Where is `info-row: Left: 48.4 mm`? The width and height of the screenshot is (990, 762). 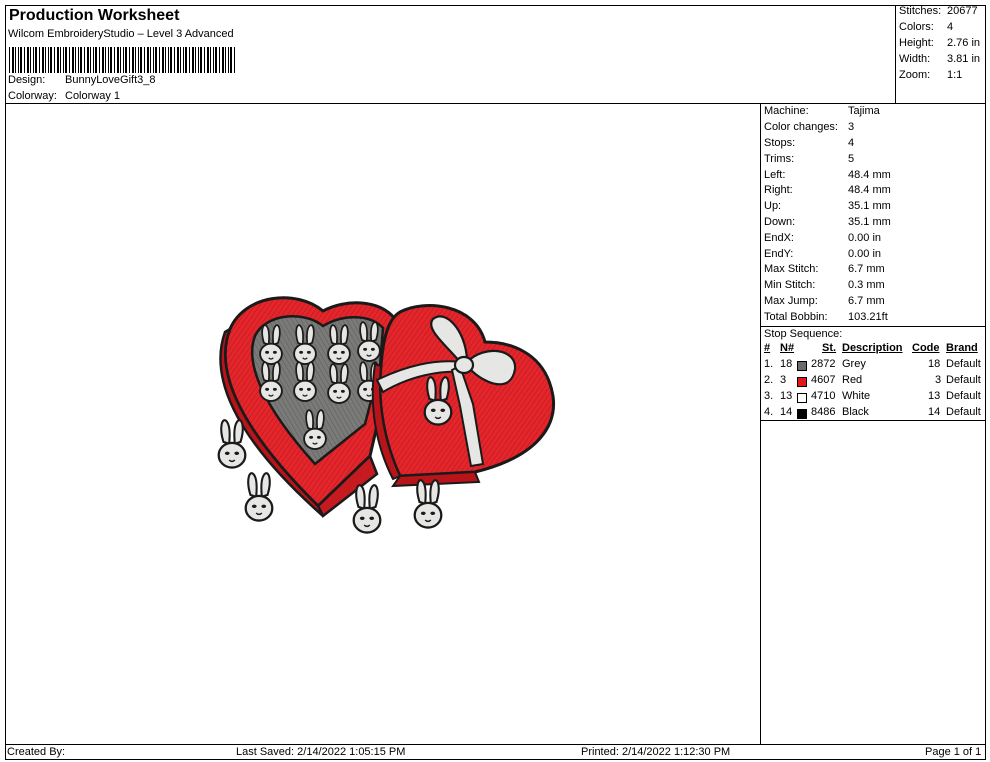
info-row: Left: 48.4 mm is located at coordinates (827, 175).